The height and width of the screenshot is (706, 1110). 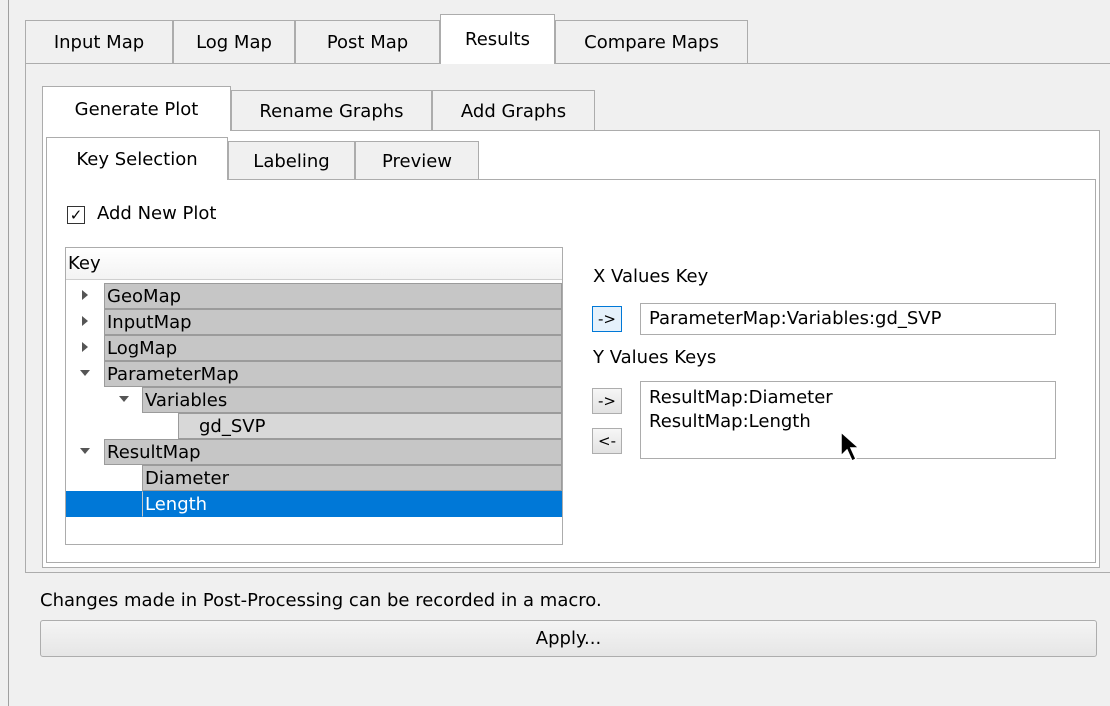 I want to click on add-x-key-button: ->, so click(x=607, y=319).